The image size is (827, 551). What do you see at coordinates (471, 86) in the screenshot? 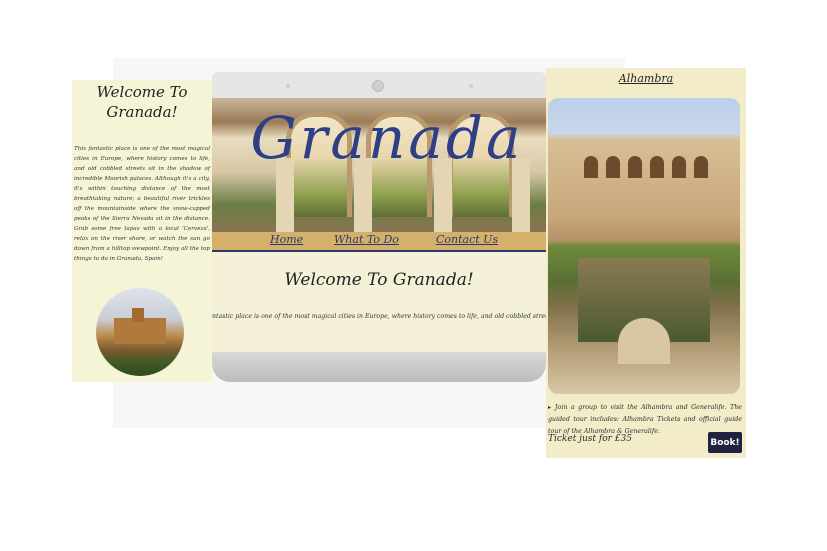
I see `laptop-sensor-right` at bounding box center [471, 86].